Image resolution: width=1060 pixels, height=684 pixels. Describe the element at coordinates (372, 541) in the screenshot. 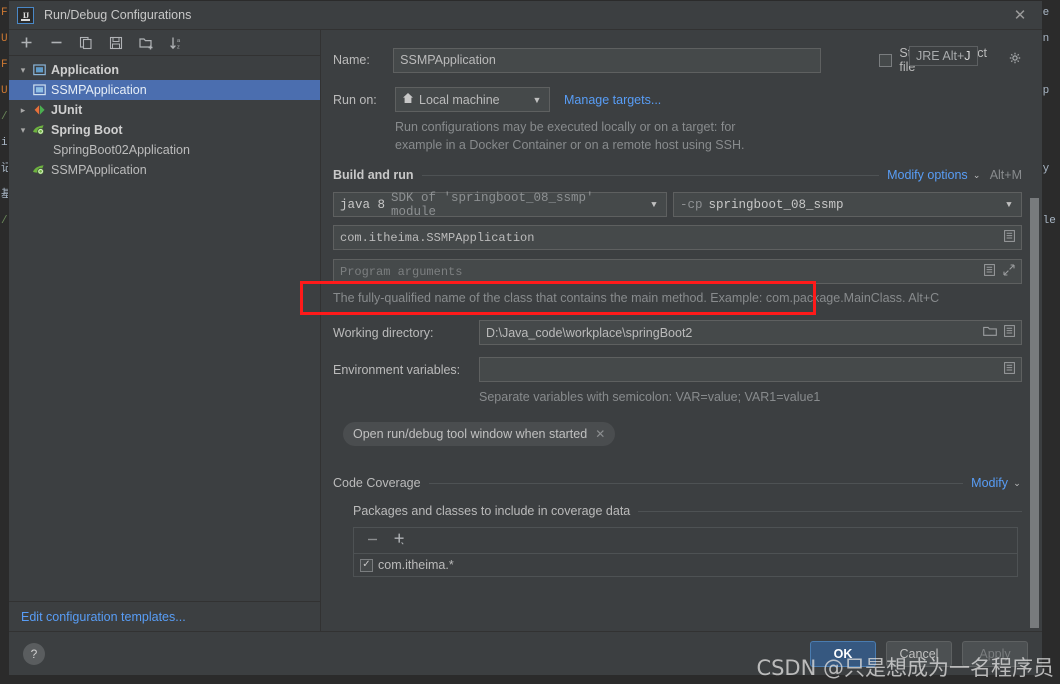

I see `minus-icon` at that location.